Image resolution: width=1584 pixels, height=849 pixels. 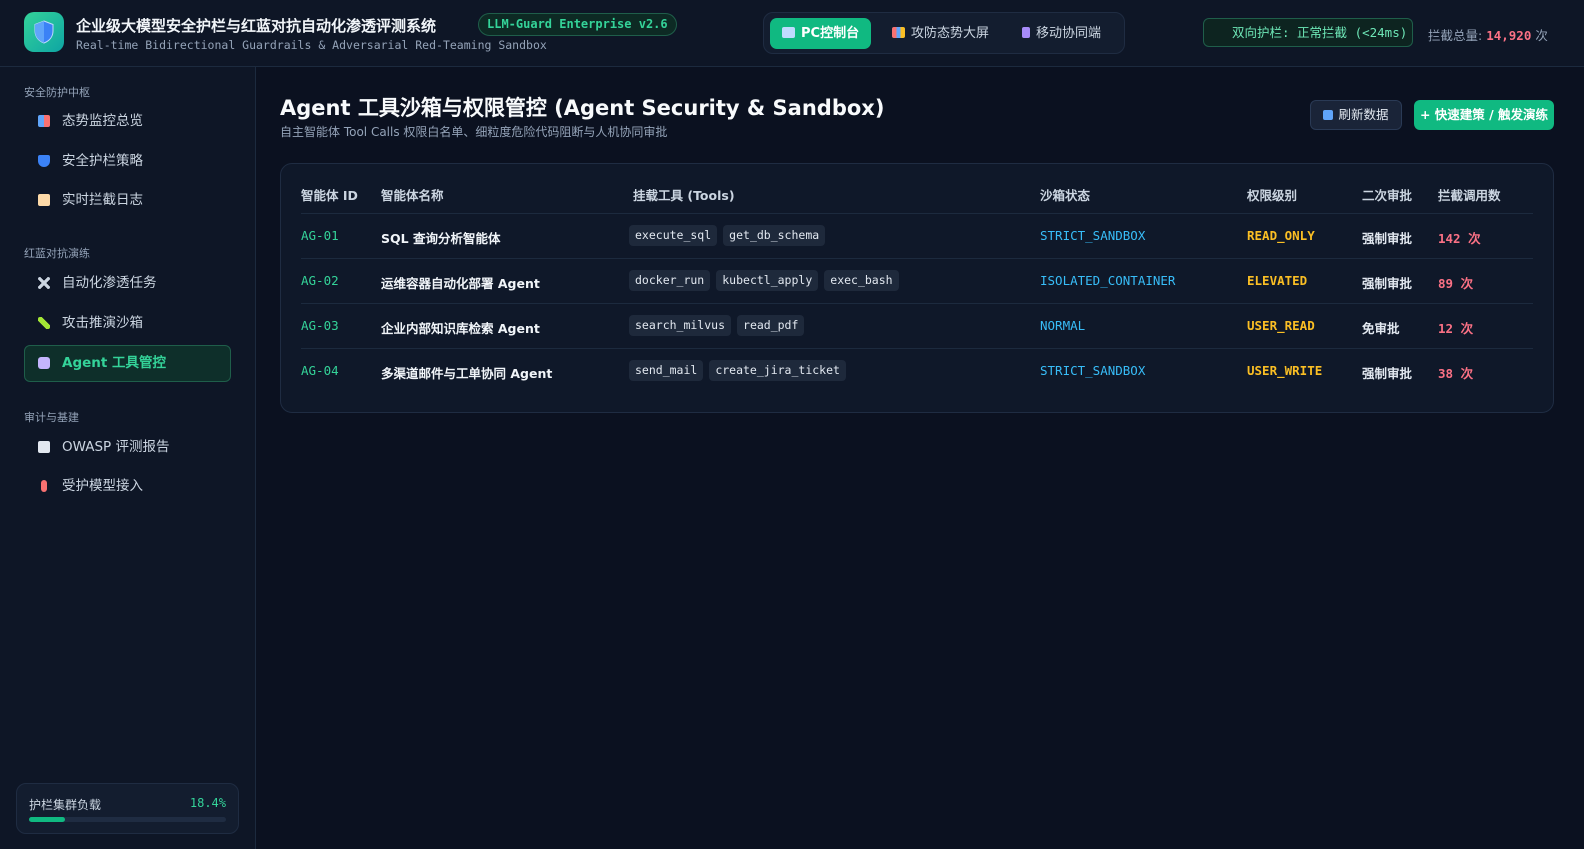 What do you see at coordinates (474, 132) in the screenshot?
I see `page-subtitle: 自主智能体 Tool Calls 权限白名单、细粒度危险代码阻断与人机协同审批` at bounding box center [474, 132].